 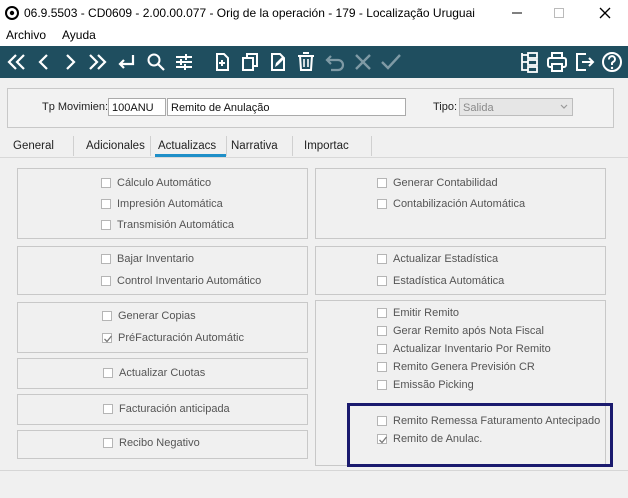 I want to click on tipo-label: Tipo:, so click(x=445, y=107).